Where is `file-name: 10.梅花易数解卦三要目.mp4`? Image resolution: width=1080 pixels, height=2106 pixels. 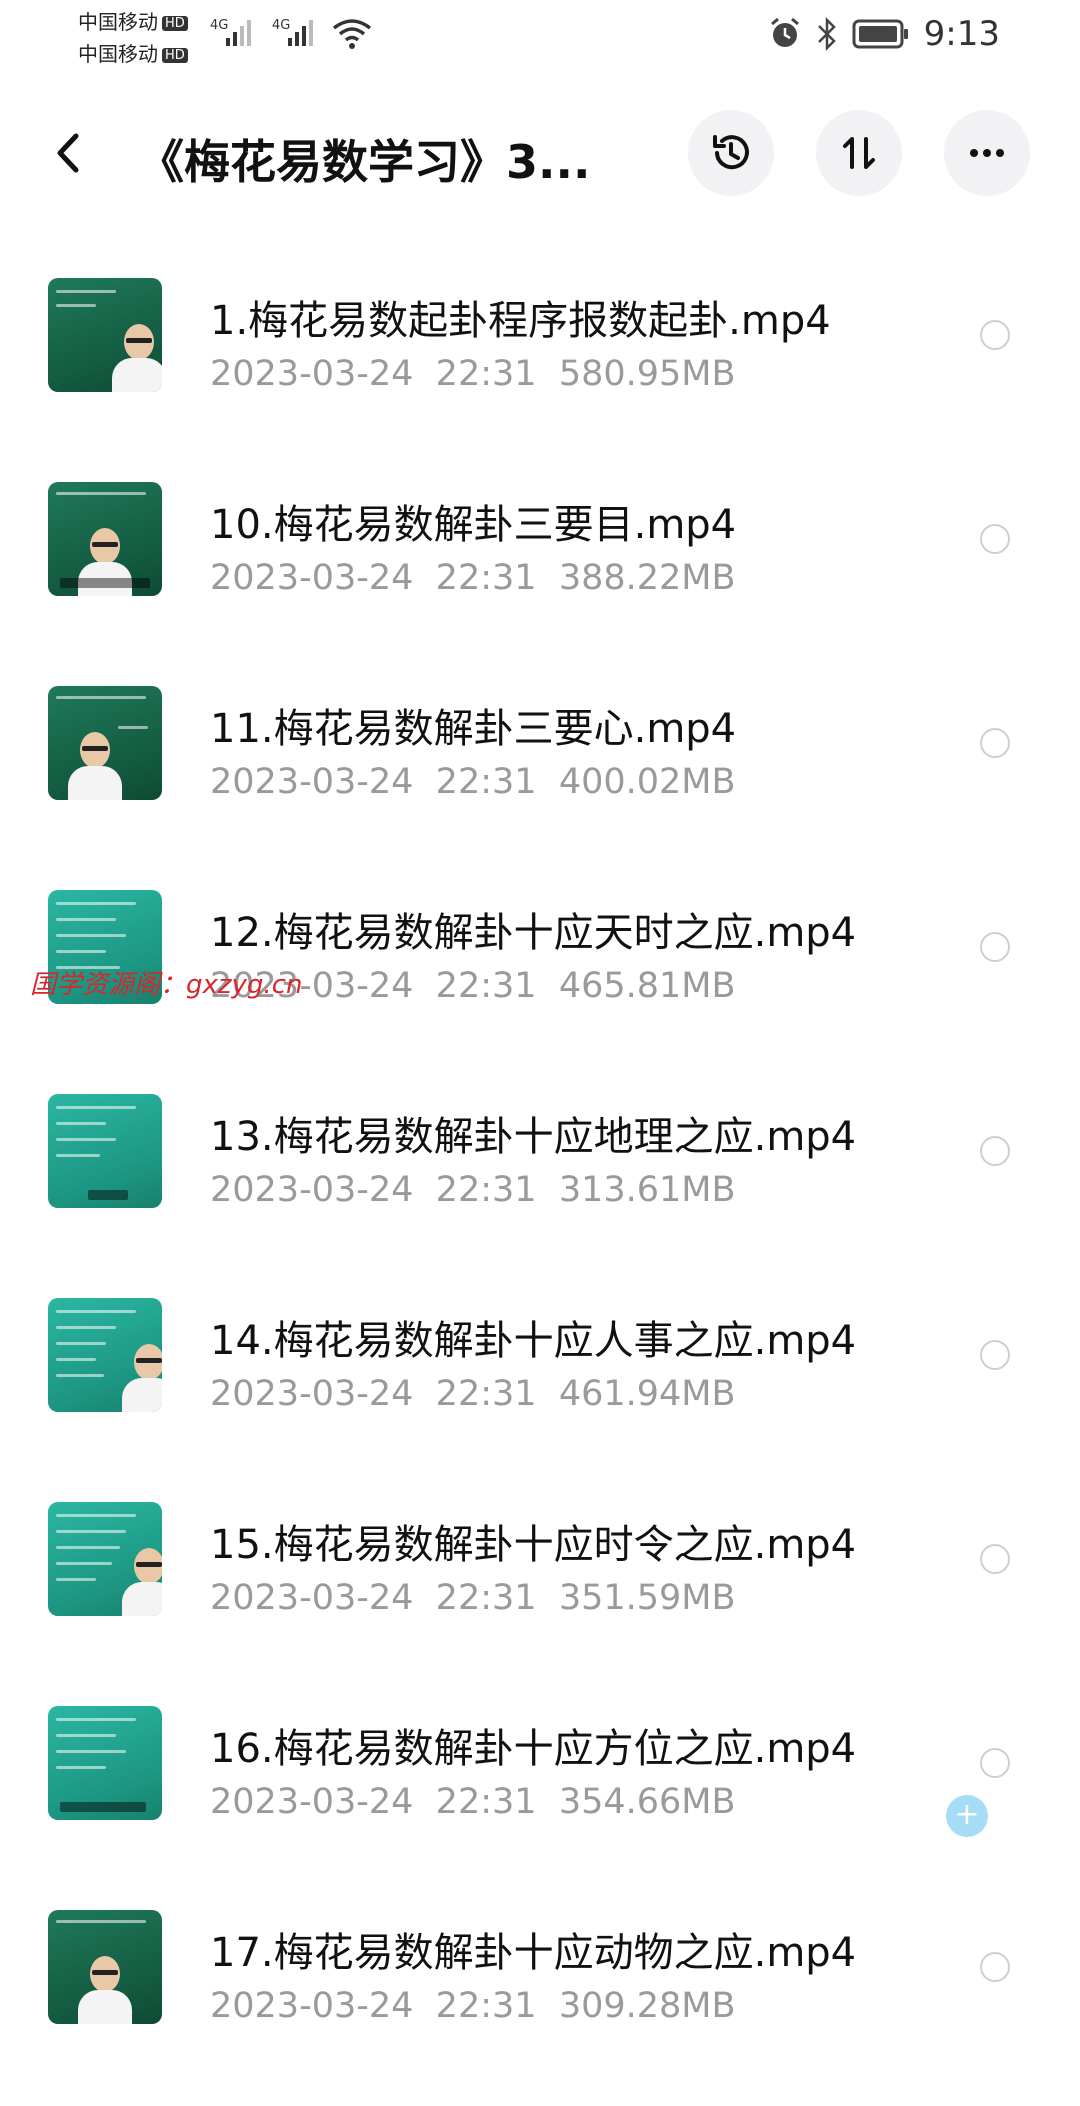
file-name: 10.梅花易数解卦三要目.mp4 is located at coordinates (473, 525).